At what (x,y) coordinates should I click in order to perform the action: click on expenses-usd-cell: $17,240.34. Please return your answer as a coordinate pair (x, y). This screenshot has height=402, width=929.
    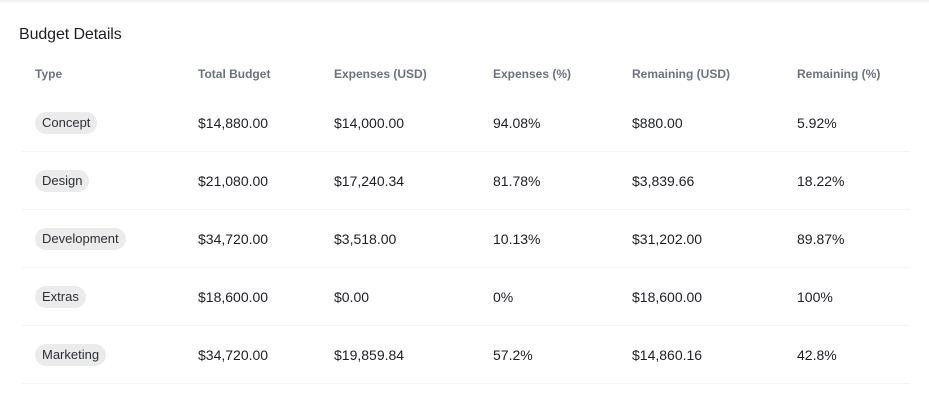
    Looking at the image, I should click on (413, 180).